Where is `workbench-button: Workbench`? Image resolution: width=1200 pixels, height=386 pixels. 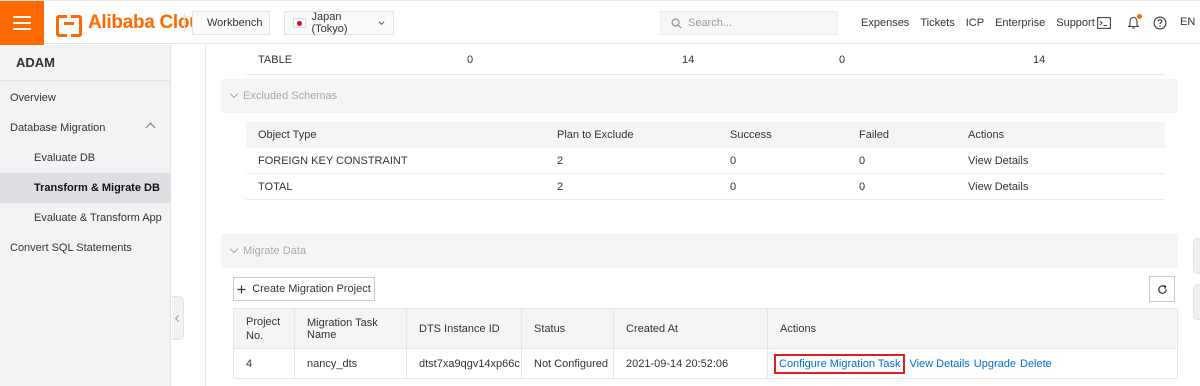
workbench-button: Workbench is located at coordinates (231, 23).